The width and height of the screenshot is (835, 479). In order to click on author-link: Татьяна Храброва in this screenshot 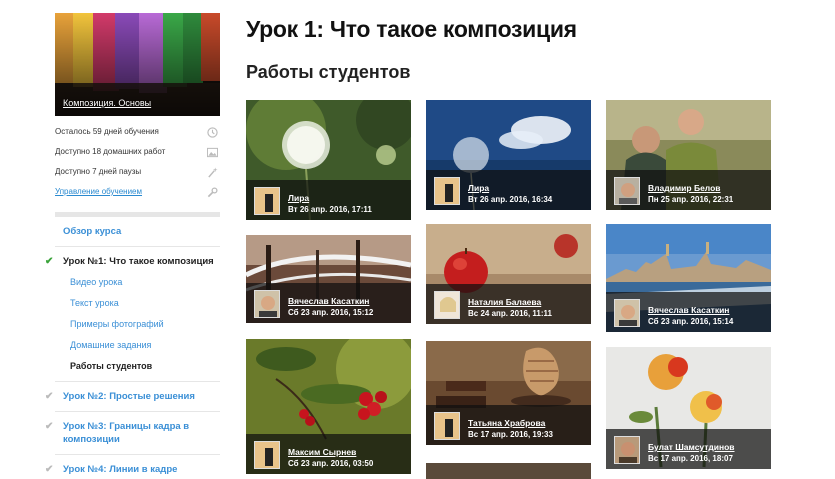, I will do `click(506, 423)`.